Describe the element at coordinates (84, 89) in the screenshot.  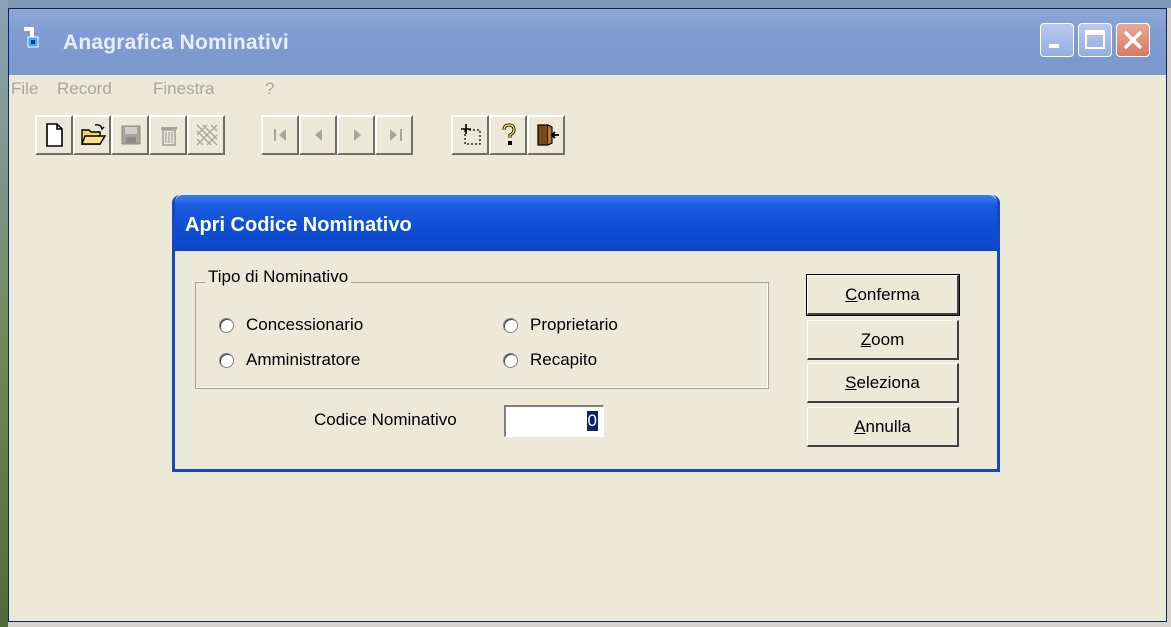
I see `menu-record: Record` at that location.